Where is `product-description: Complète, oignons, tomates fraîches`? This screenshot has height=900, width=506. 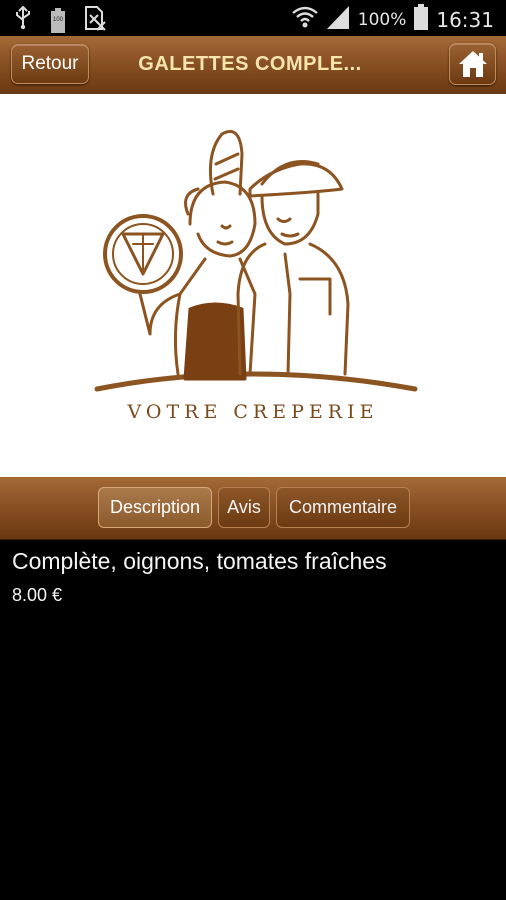 product-description: Complète, oignons, tomates fraîches is located at coordinates (199, 561).